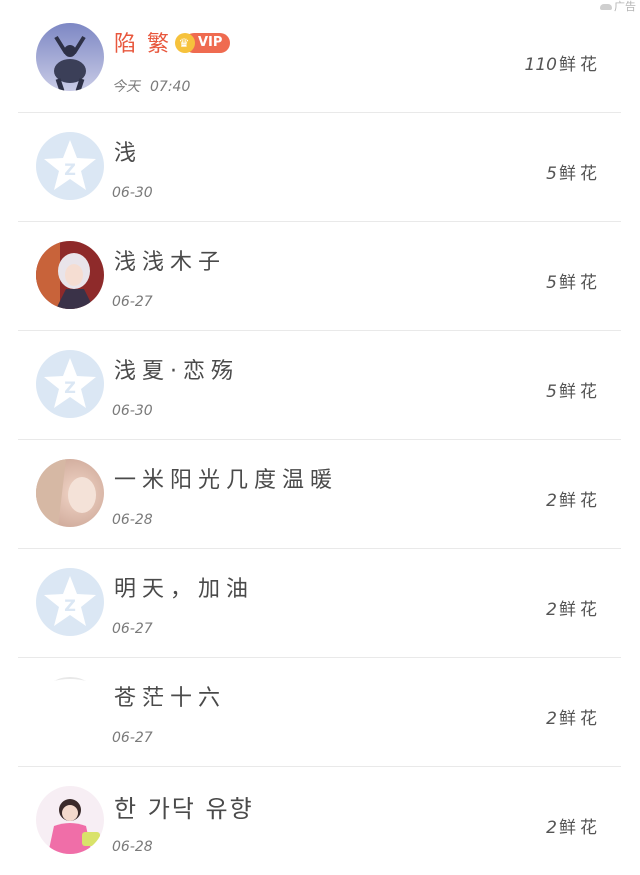 This screenshot has width=640, height=875. What do you see at coordinates (184, 809) in the screenshot?
I see `user-name: 한 가닥 유향` at bounding box center [184, 809].